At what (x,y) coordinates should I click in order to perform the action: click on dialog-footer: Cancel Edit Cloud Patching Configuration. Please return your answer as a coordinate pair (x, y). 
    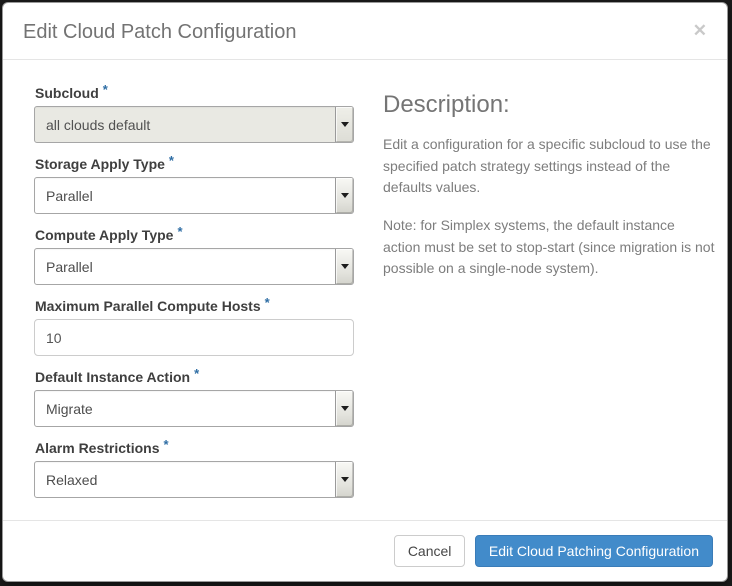
    Looking at the image, I should click on (365, 550).